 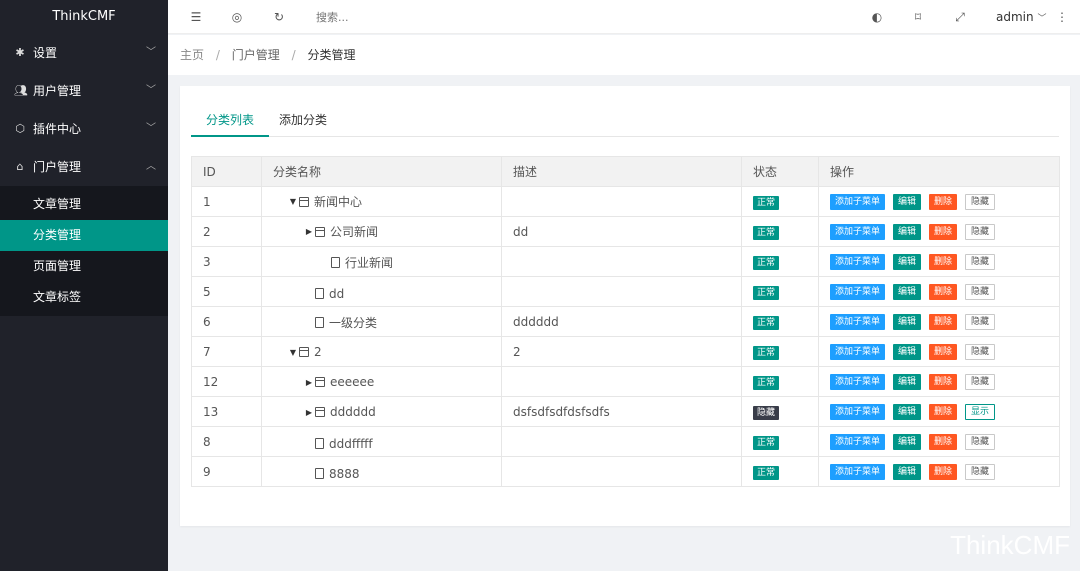 I want to click on theme-icon: ◐, so click(x=877, y=17).